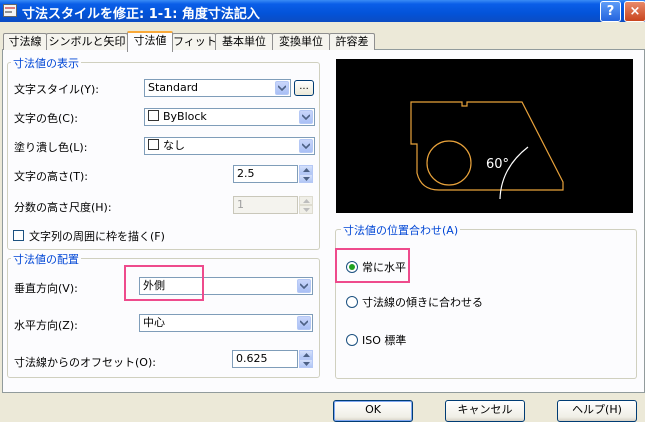 The width and height of the screenshot is (645, 422). I want to click on tab-fit: フィット, so click(194, 41).